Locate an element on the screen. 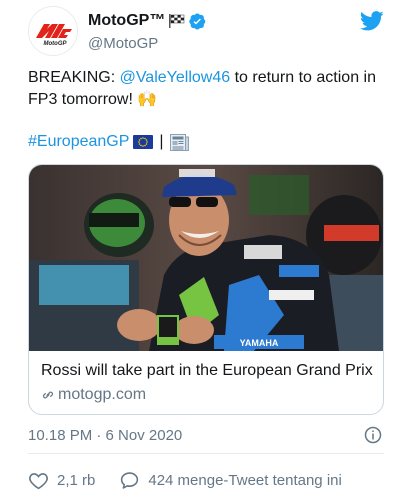 The height and width of the screenshot is (500, 412). newspaper-icon is located at coordinates (179, 142).